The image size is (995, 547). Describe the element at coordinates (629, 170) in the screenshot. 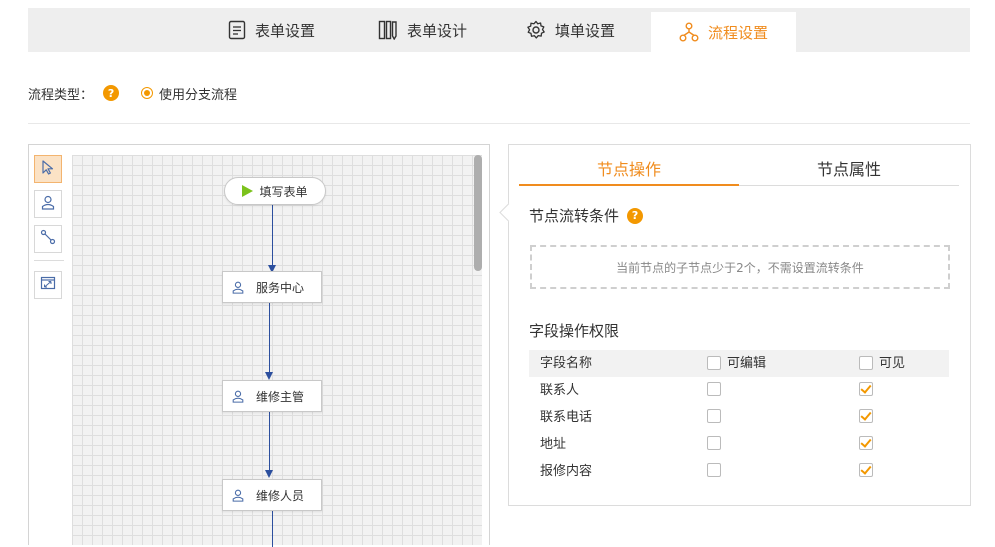

I see `tab-node-operations: 节点操作` at that location.